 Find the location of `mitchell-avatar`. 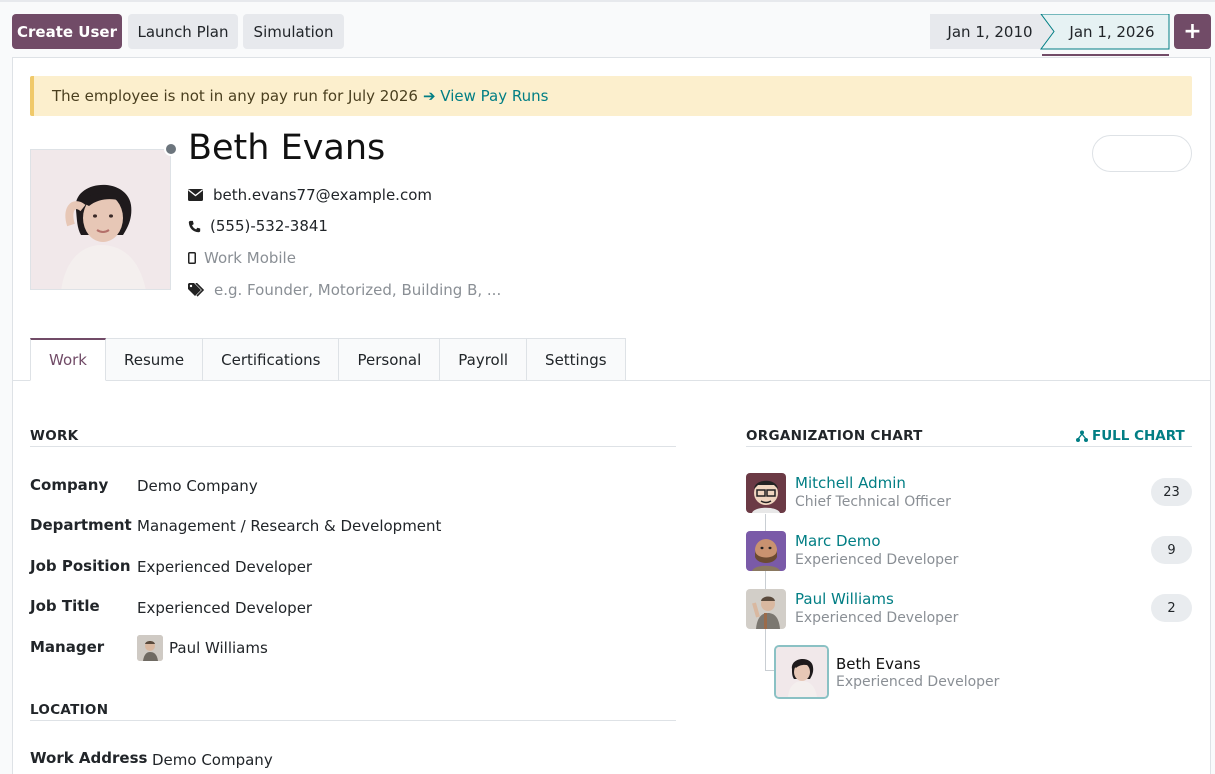

mitchell-avatar is located at coordinates (766, 493).